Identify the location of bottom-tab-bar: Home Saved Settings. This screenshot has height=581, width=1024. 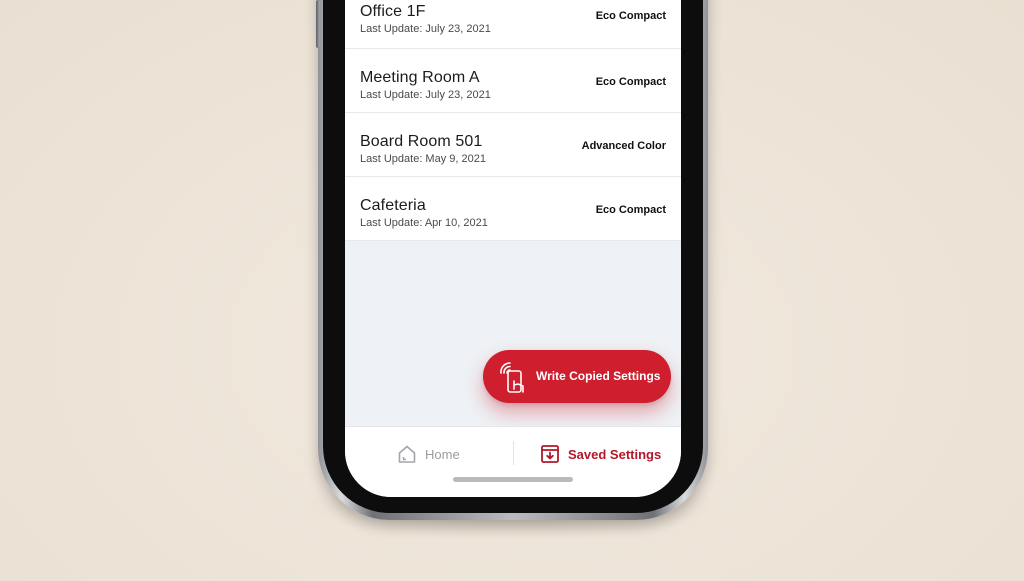
(513, 461).